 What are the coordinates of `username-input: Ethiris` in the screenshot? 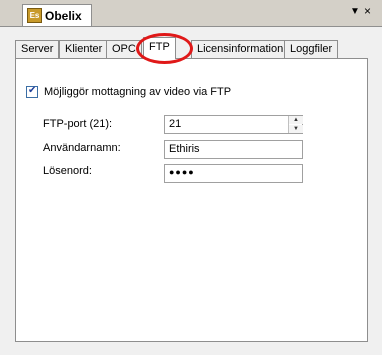 It's located at (233, 149).